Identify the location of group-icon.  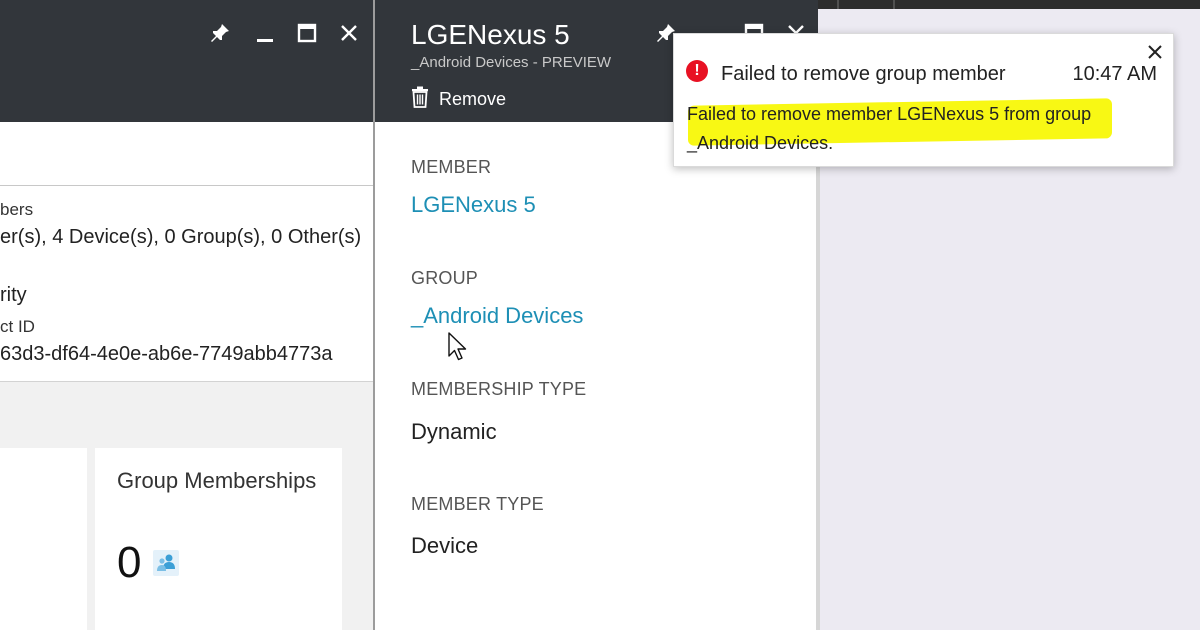
(166, 563).